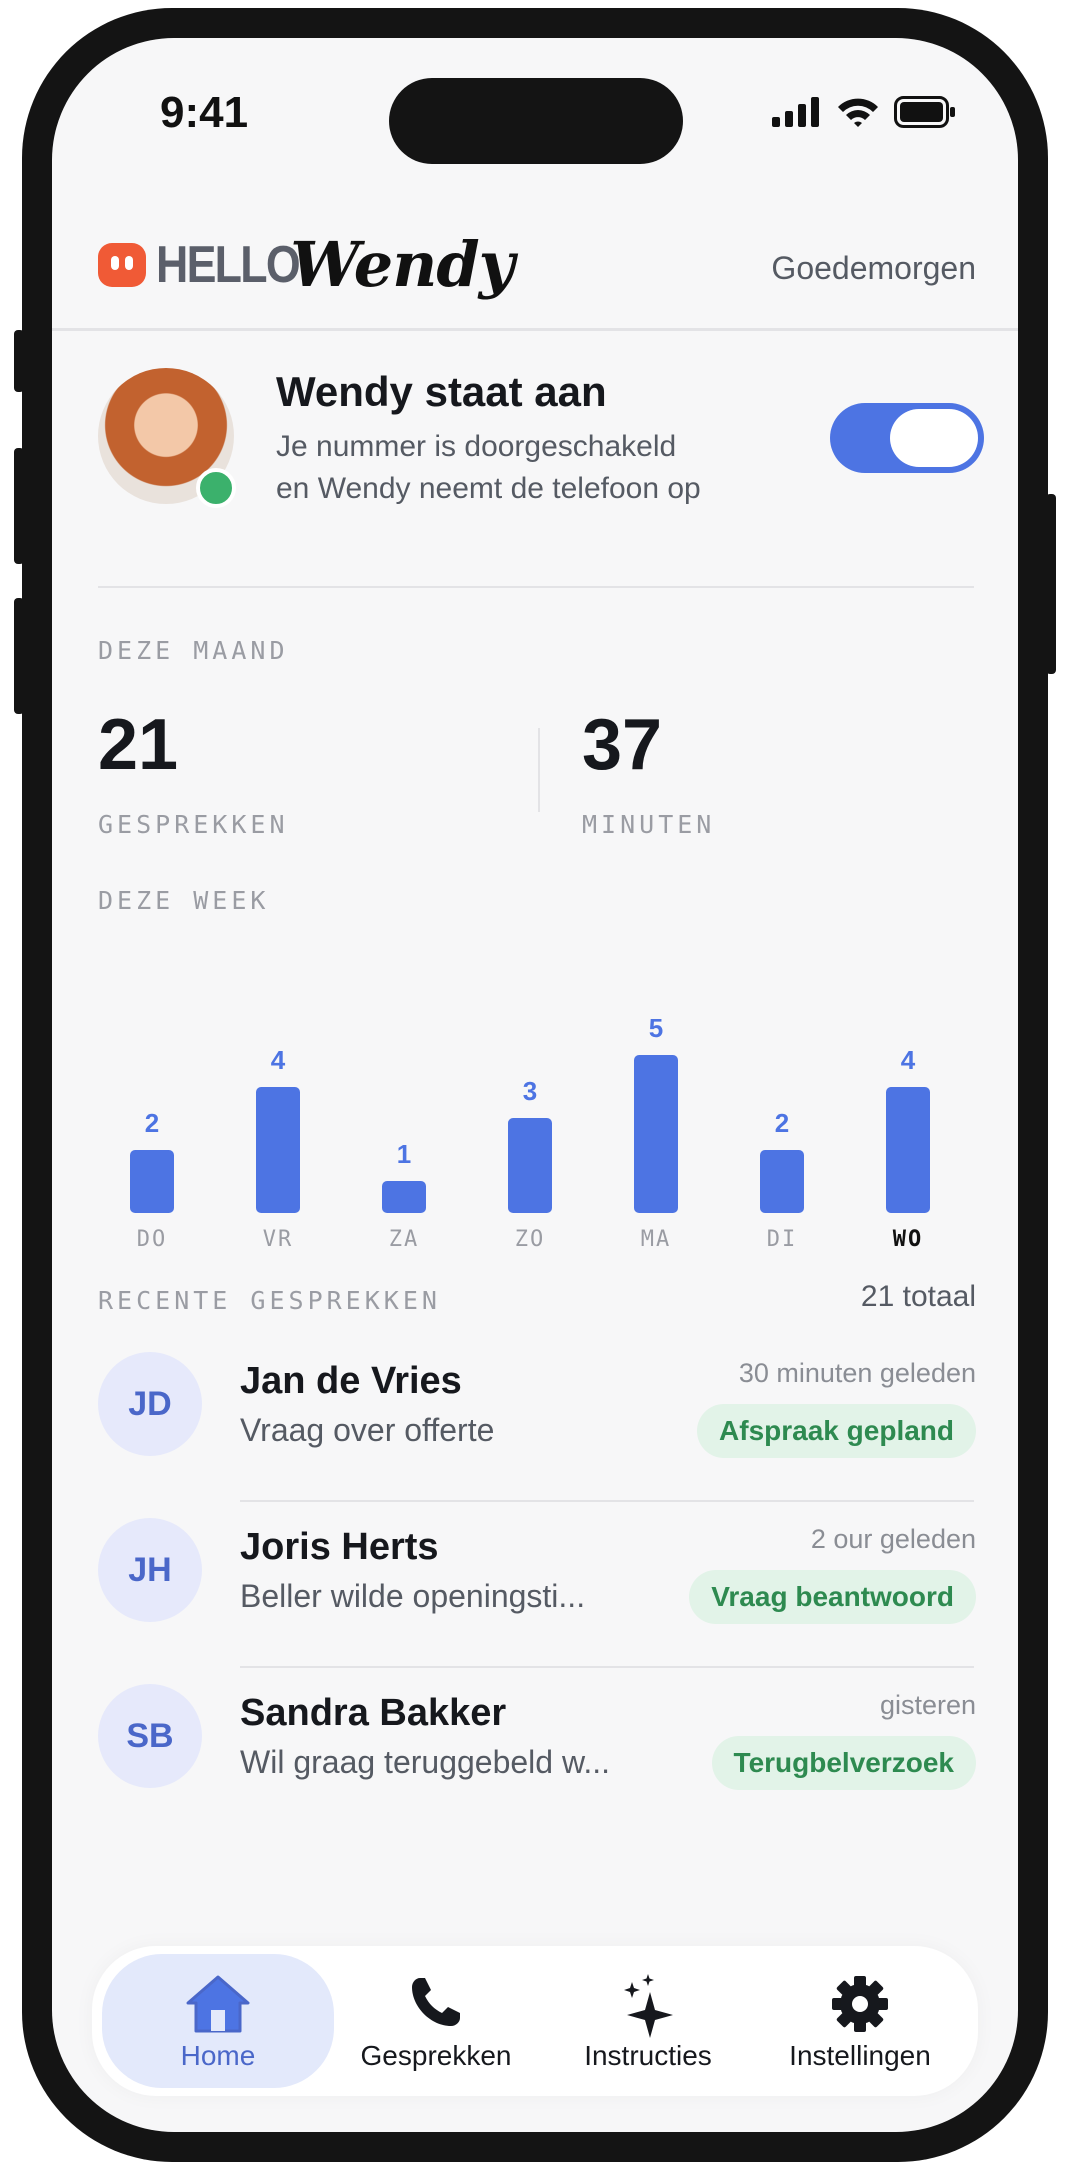 Image resolution: width=1070 pixels, height=2170 pixels. Describe the element at coordinates (404, 1154) in the screenshot. I see `bar-value-label: 1` at that location.